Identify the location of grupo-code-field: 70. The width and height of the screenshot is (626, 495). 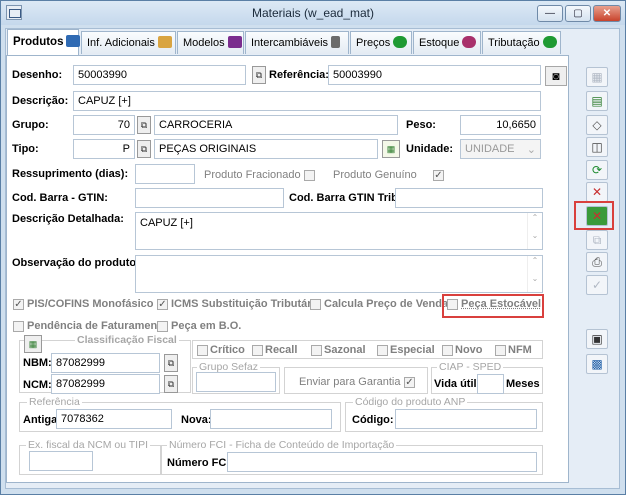
(104, 125).